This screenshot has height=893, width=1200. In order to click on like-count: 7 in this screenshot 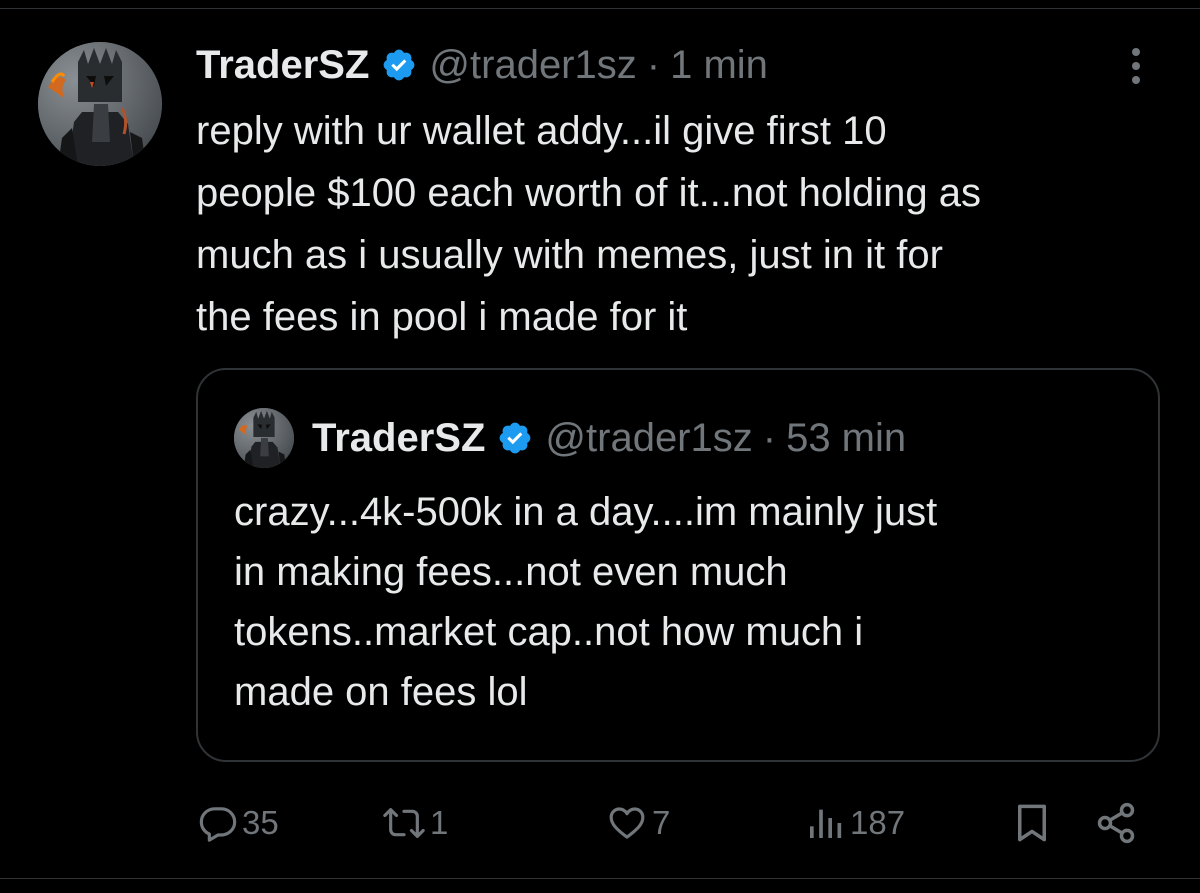, I will do `click(661, 822)`.